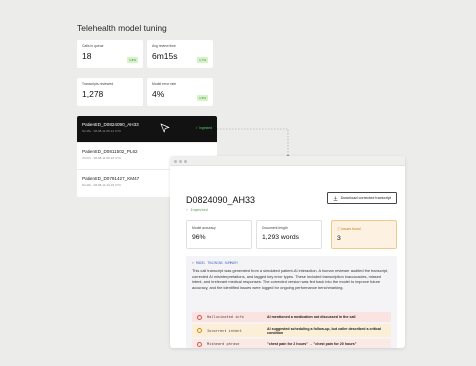 The height and width of the screenshot is (366, 476). What do you see at coordinates (365, 198) in the screenshot?
I see `download-label: Download corrected transcript` at bounding box center [365, 198].